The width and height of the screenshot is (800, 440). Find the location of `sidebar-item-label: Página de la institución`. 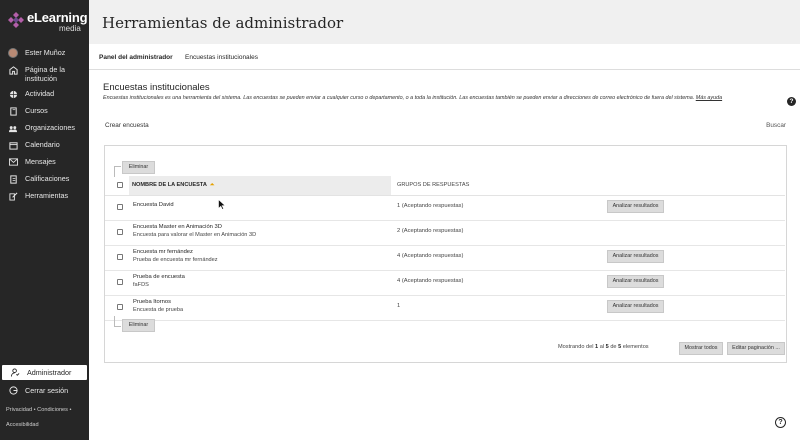

sidebar-item-label: Página de la institución is located at coordinates (45, 74).